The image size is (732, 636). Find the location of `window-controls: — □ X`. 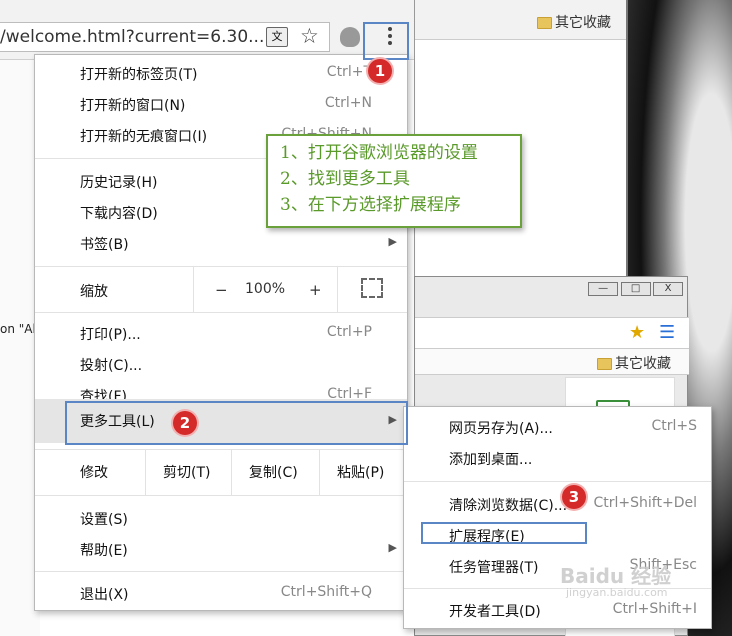

window-controls: — □ X is located at coordinates (635, 287).